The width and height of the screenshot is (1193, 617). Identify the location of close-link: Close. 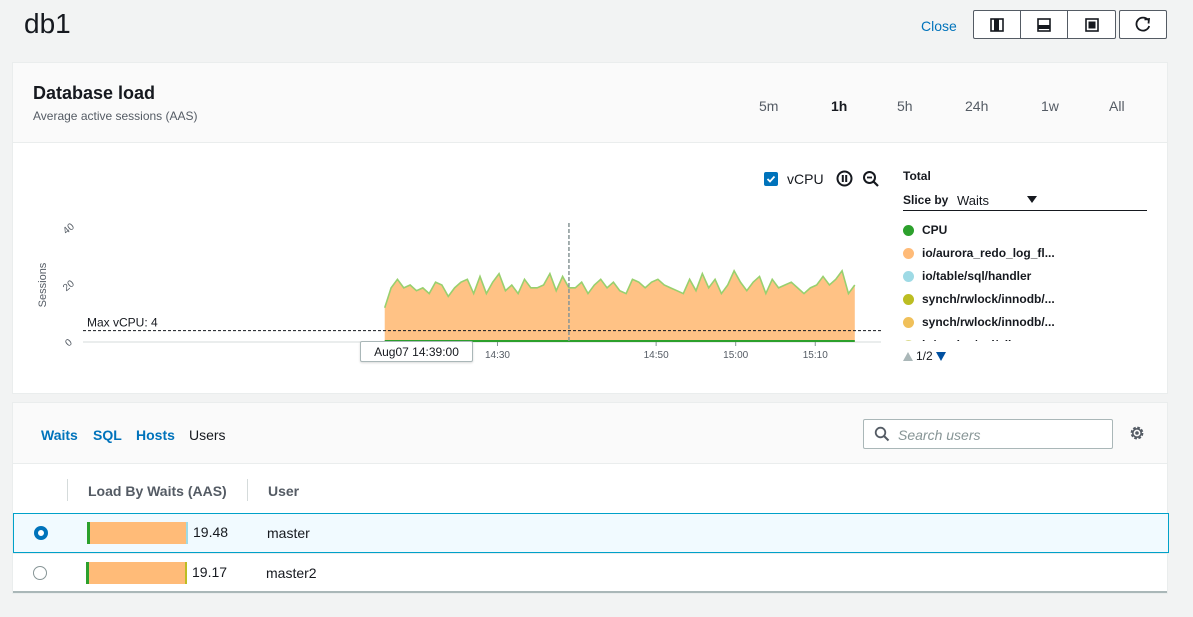
(939, 26).